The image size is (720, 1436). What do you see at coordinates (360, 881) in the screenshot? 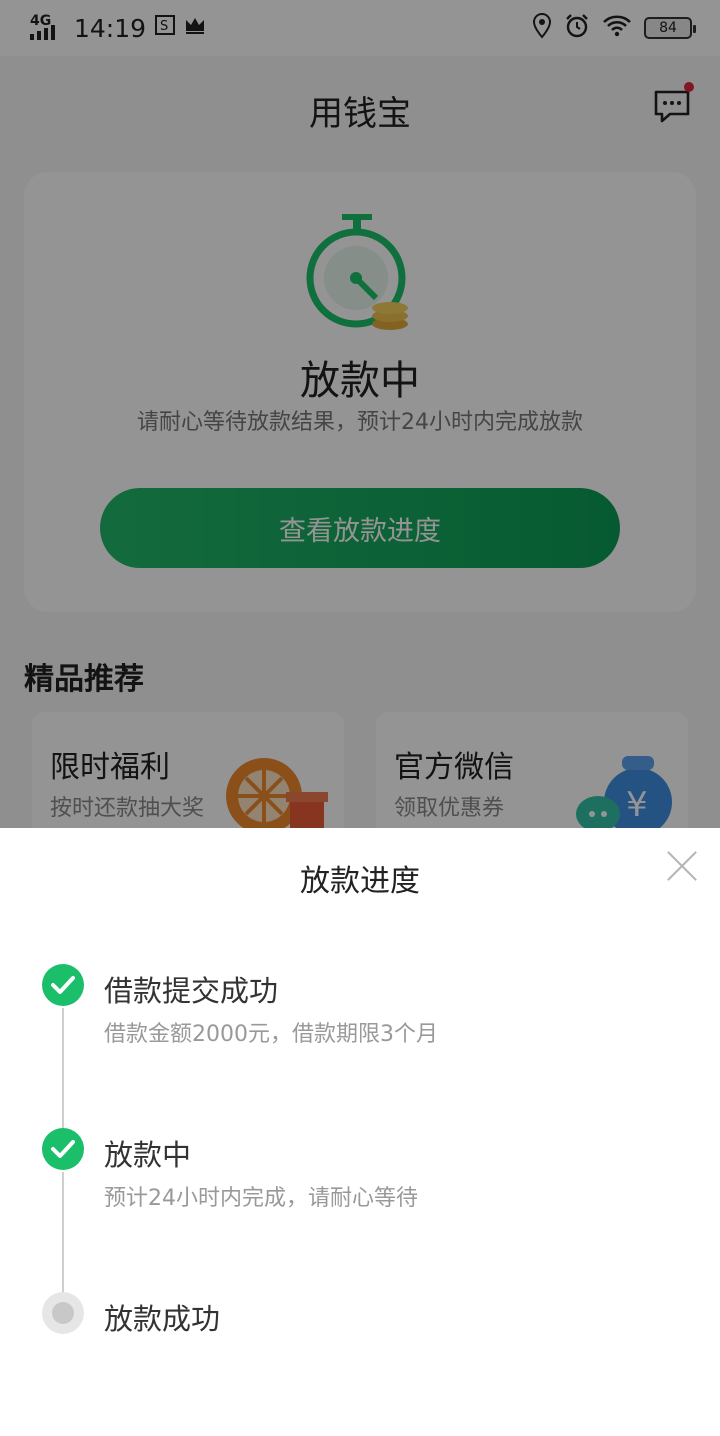
I see `sheet-title: 放款进度` at bounding box center [360, 881].